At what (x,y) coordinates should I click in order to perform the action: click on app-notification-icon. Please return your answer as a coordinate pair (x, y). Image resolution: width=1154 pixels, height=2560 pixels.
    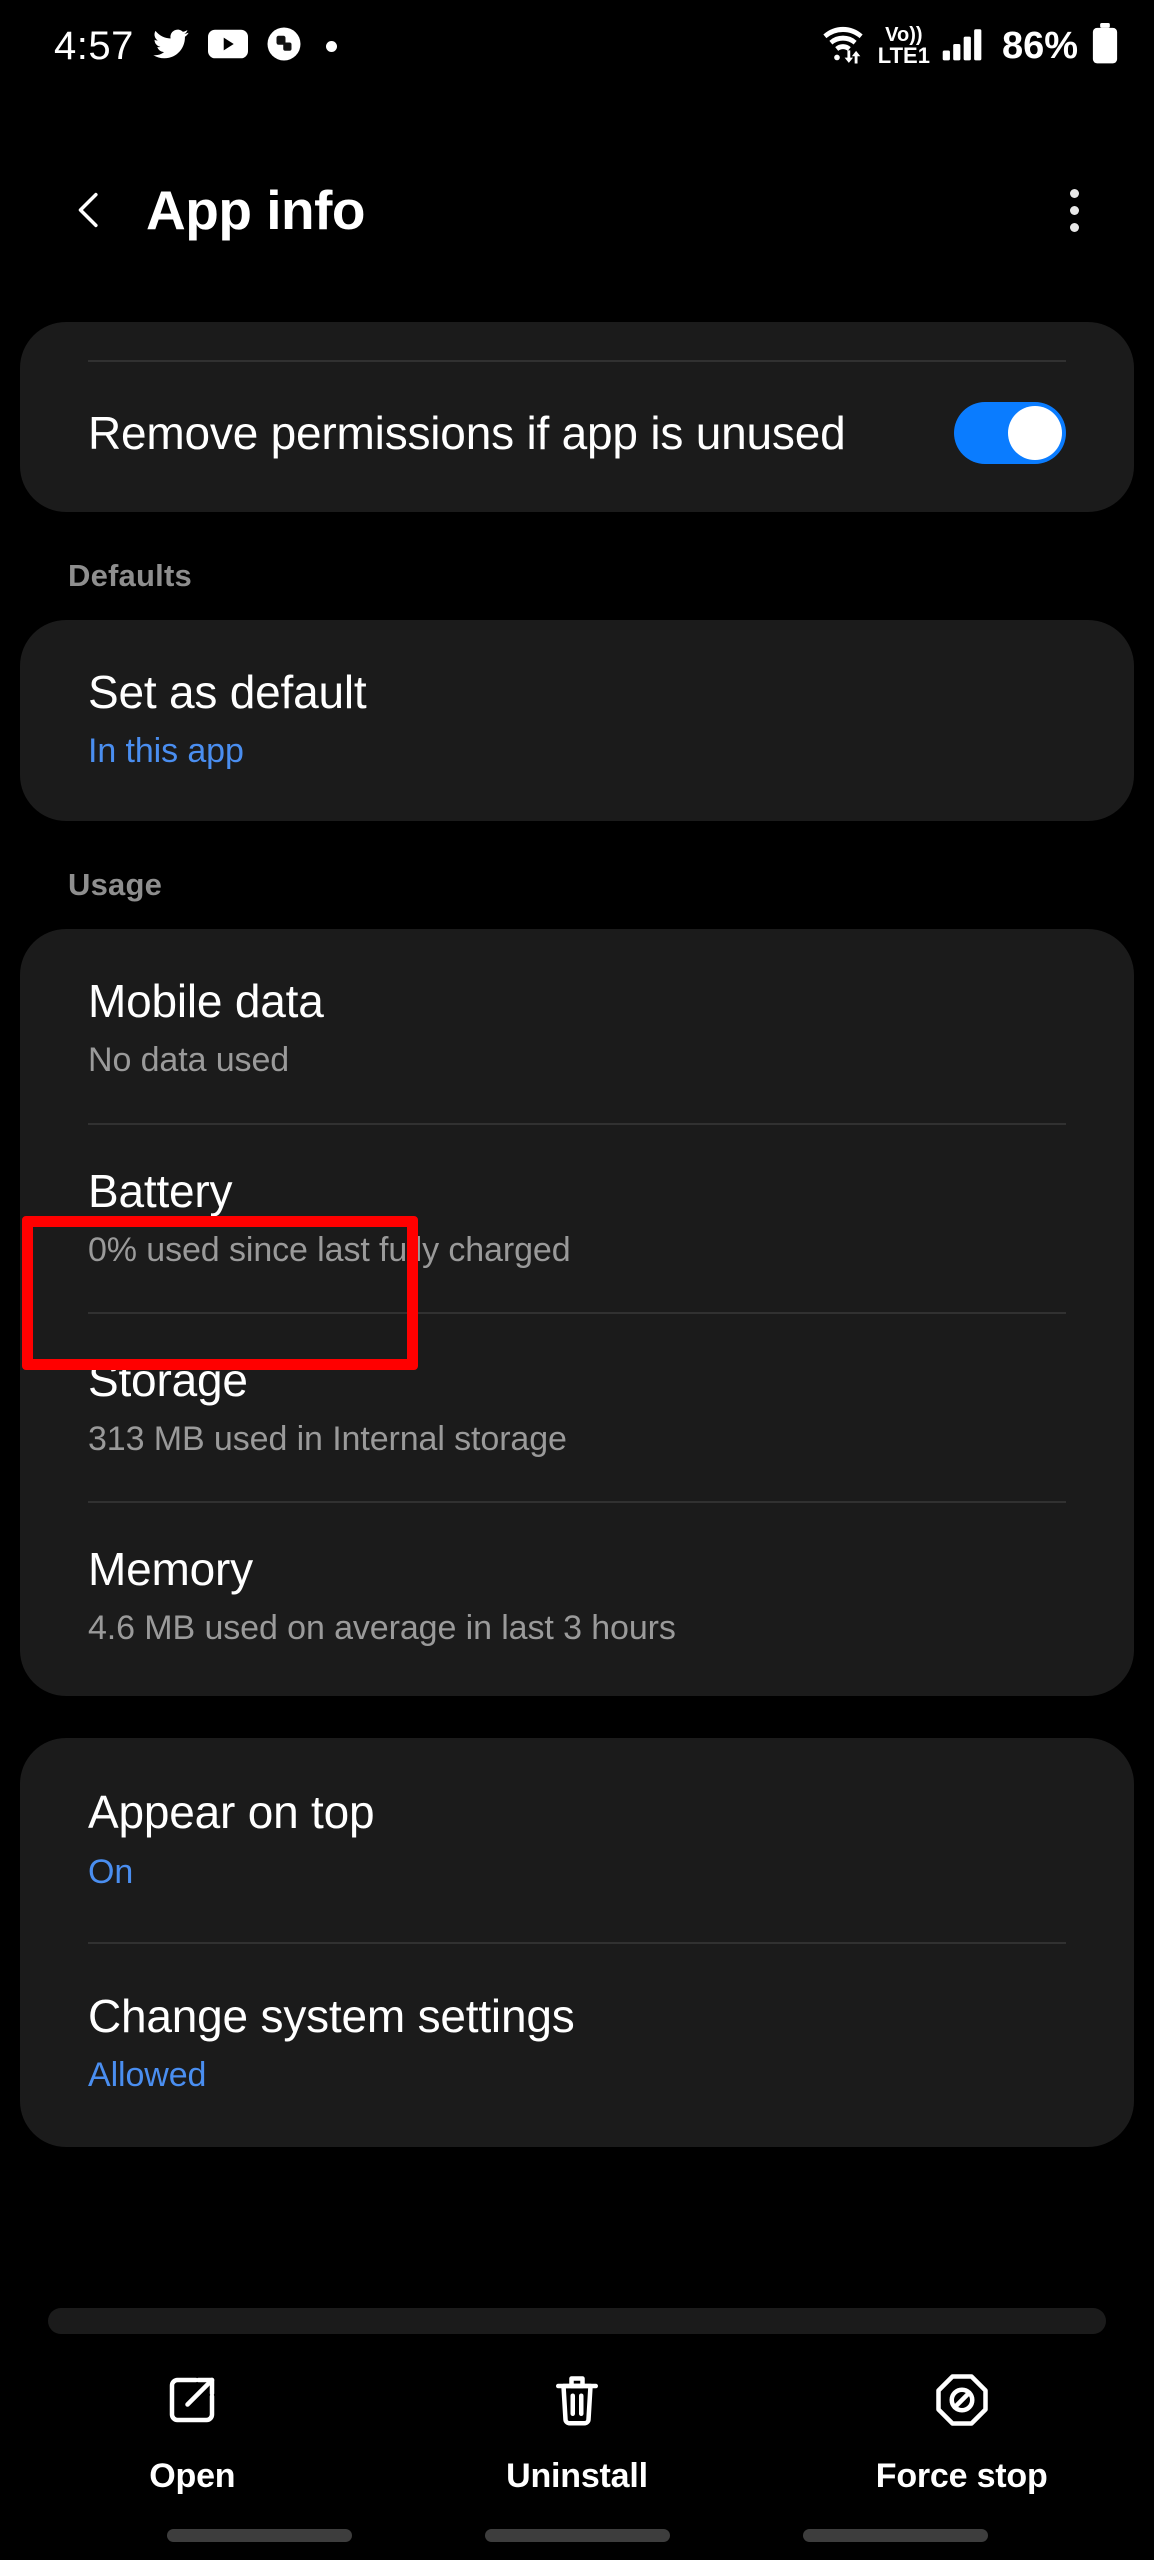
    Looking at the image, I should click on (284, 46).